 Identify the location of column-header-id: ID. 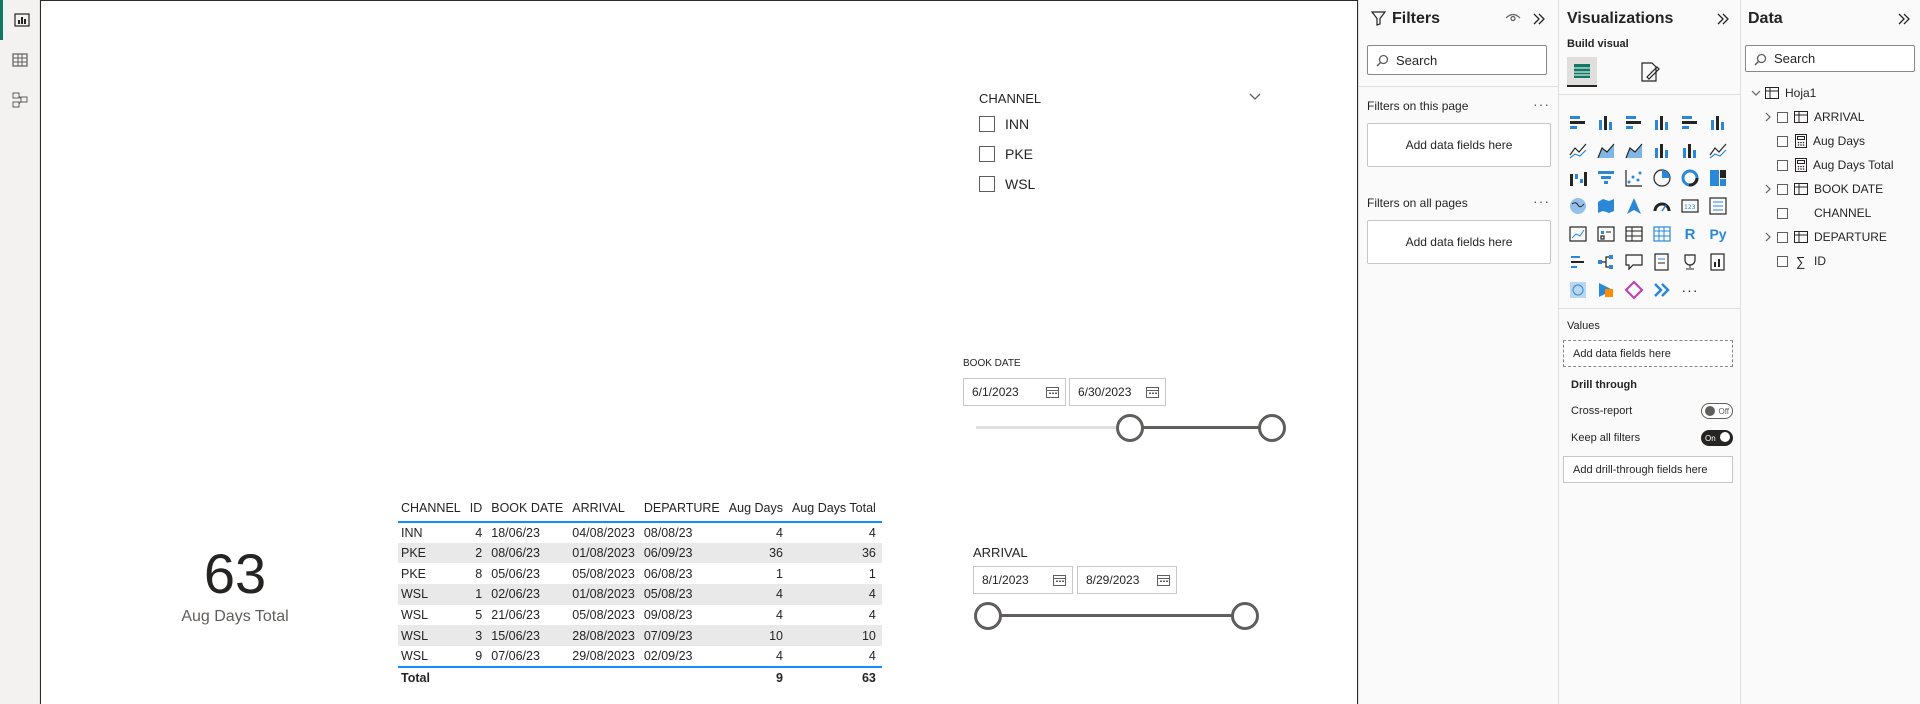
(477, 508).